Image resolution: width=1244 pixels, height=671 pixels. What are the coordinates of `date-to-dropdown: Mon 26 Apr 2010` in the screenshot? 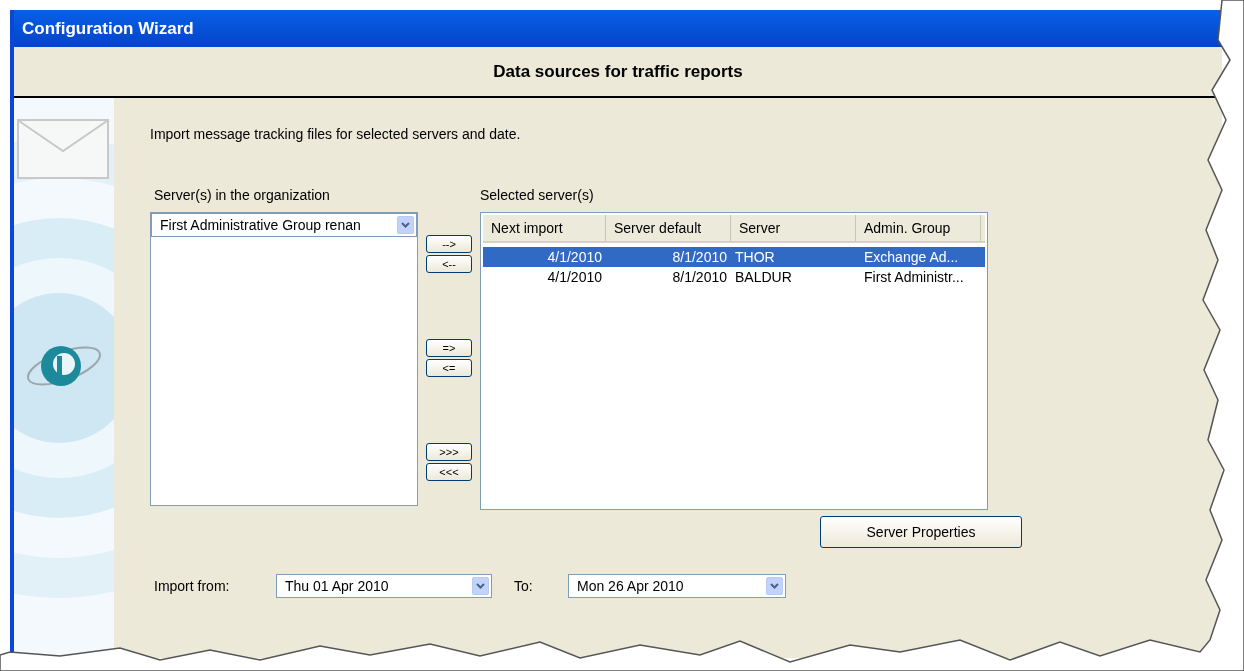 It's located at (677, 586).